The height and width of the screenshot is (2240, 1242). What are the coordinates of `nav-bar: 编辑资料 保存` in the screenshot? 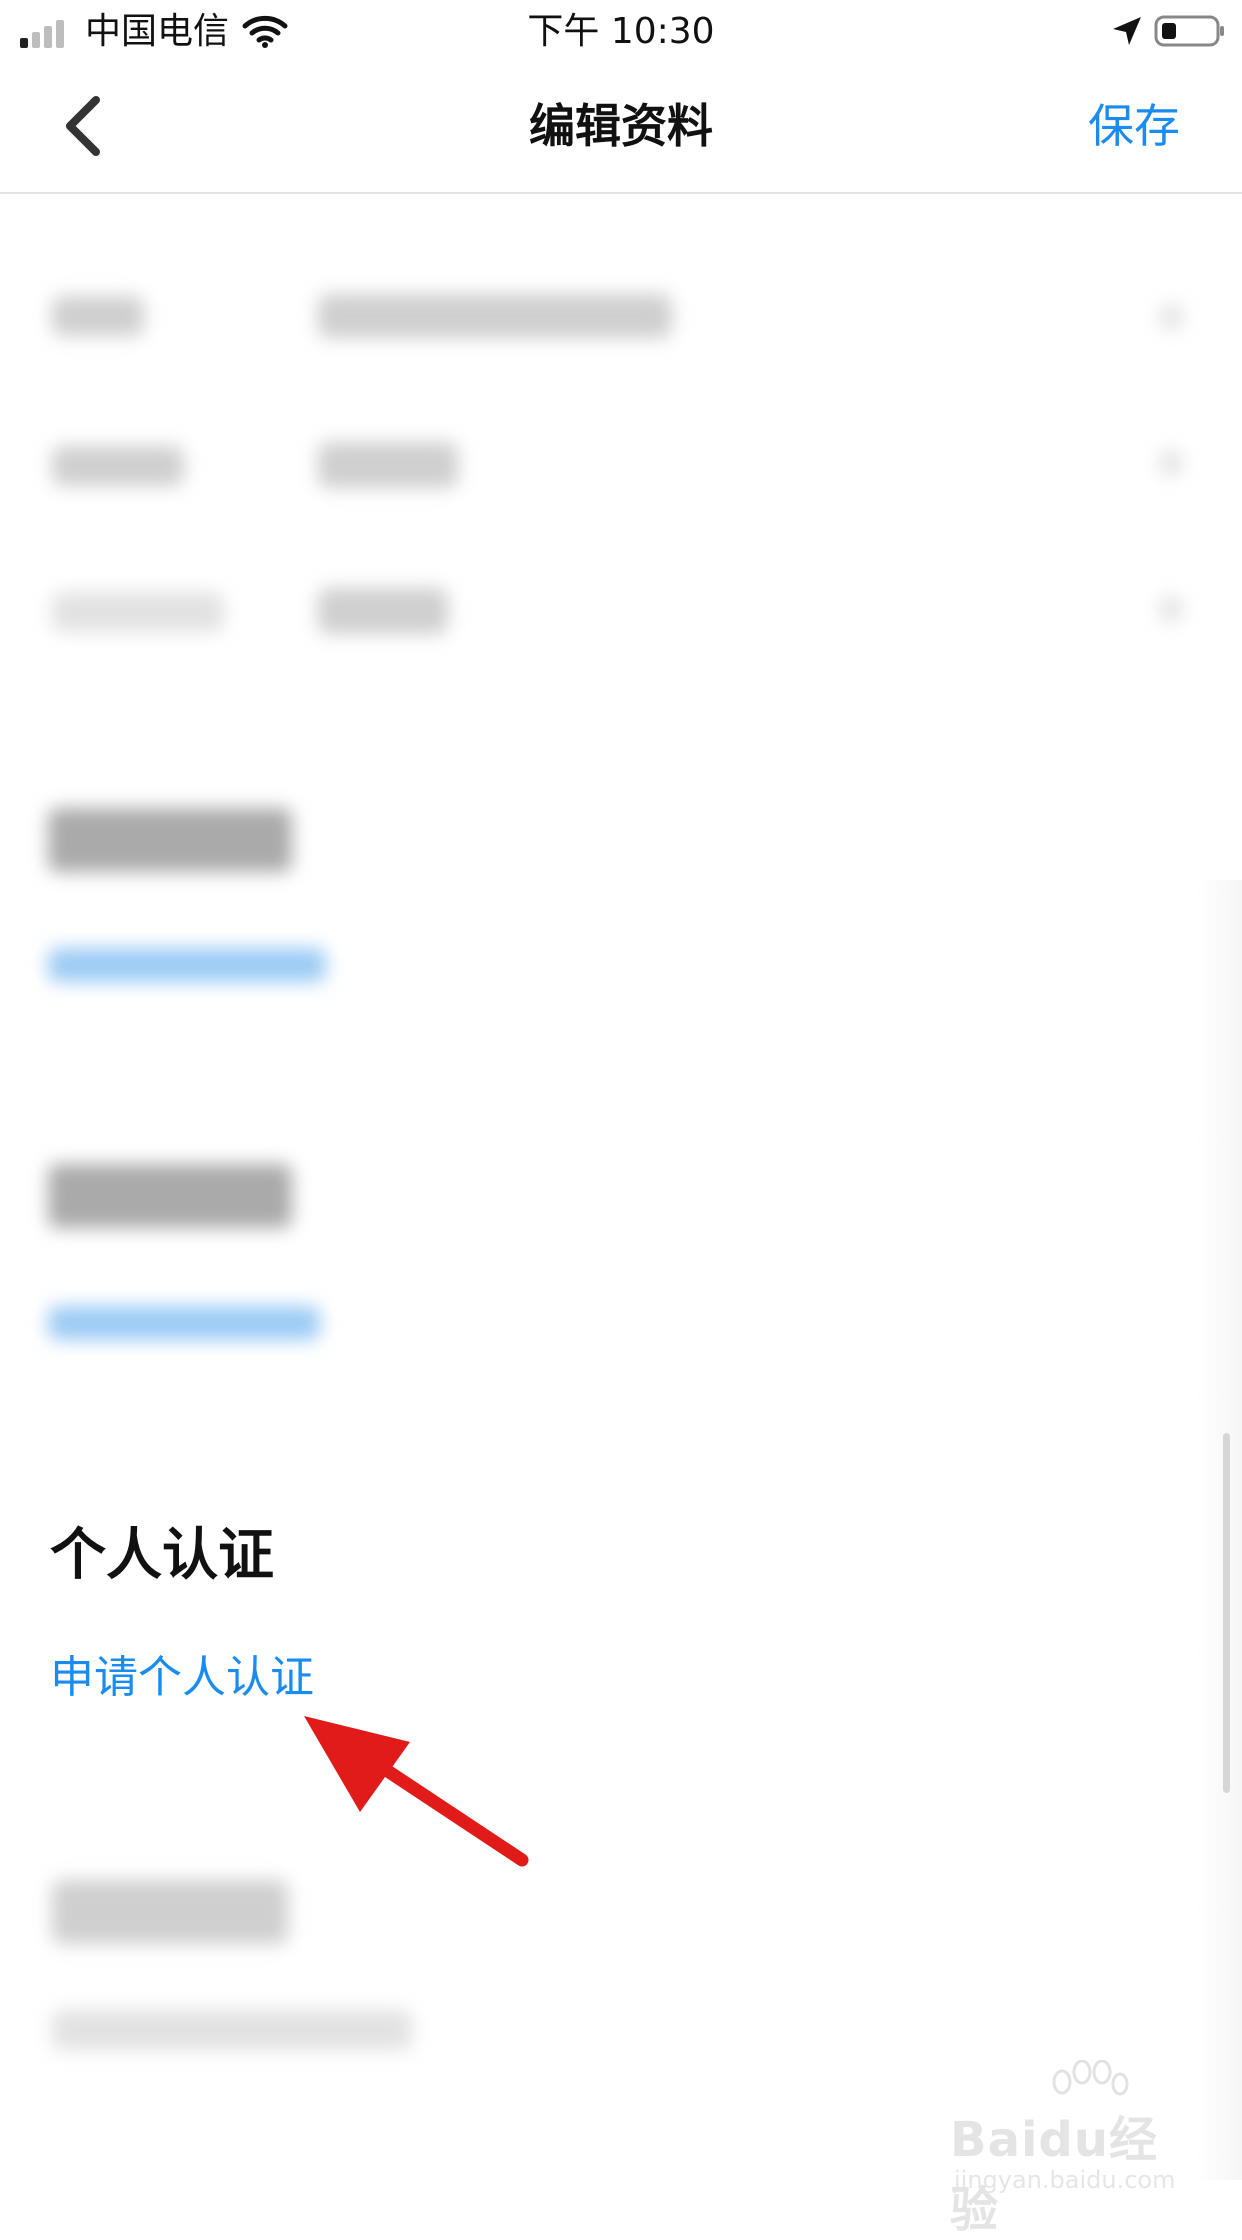 It's located at (621, 129).